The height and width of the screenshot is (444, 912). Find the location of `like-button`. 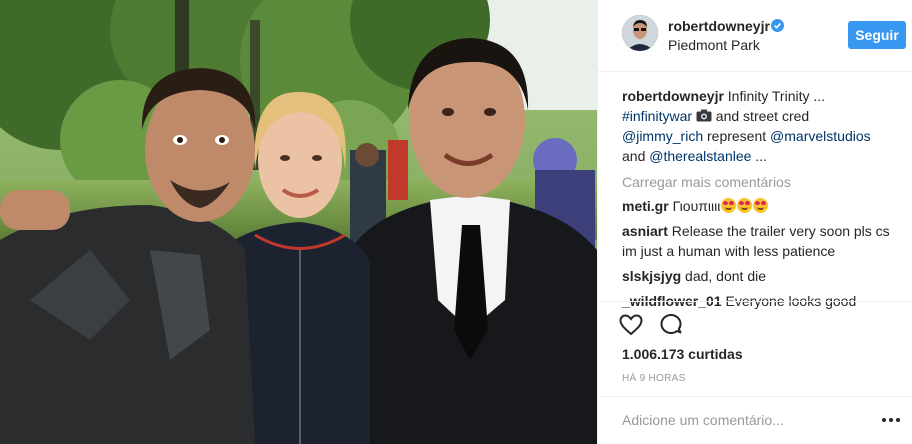

like-button is located at coordinates (631, 325).